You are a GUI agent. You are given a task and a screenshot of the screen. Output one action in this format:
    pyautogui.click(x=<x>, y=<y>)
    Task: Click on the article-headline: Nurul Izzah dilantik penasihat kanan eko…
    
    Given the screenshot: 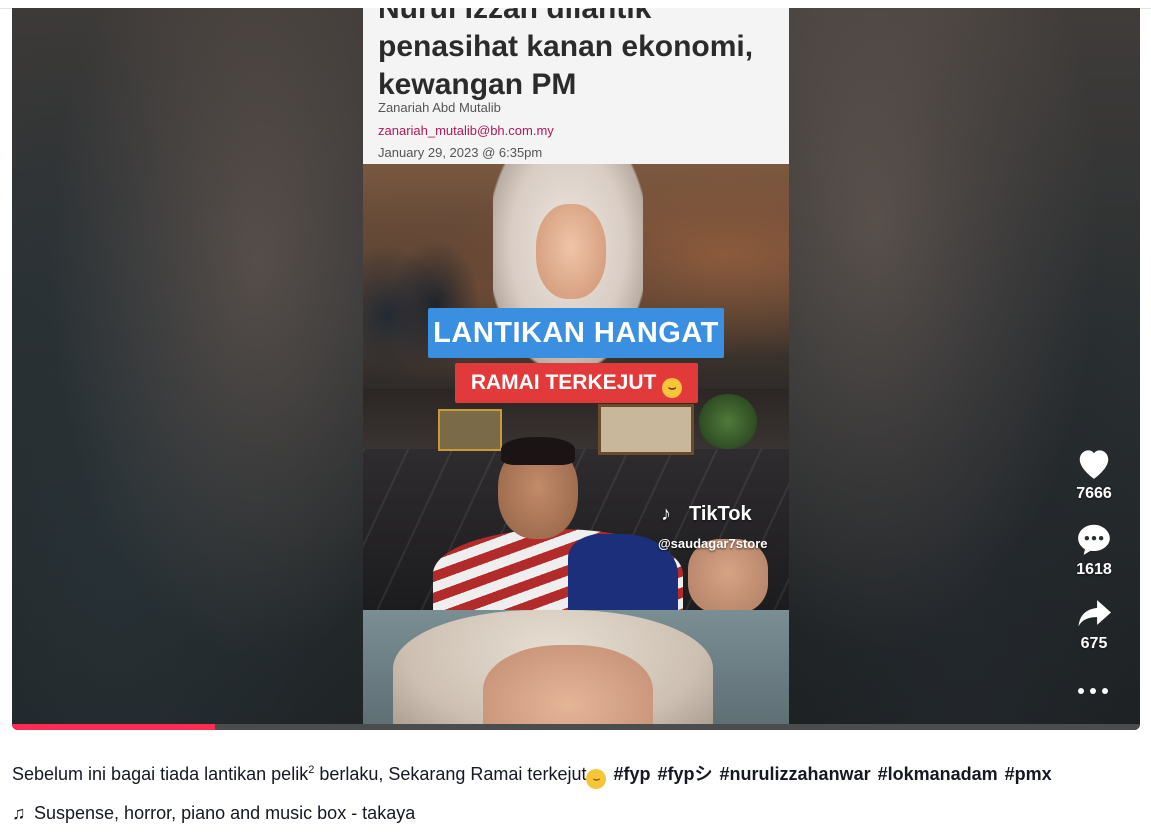 What is the action you would take?
    pyautogui.click(x=578, y=56)
    